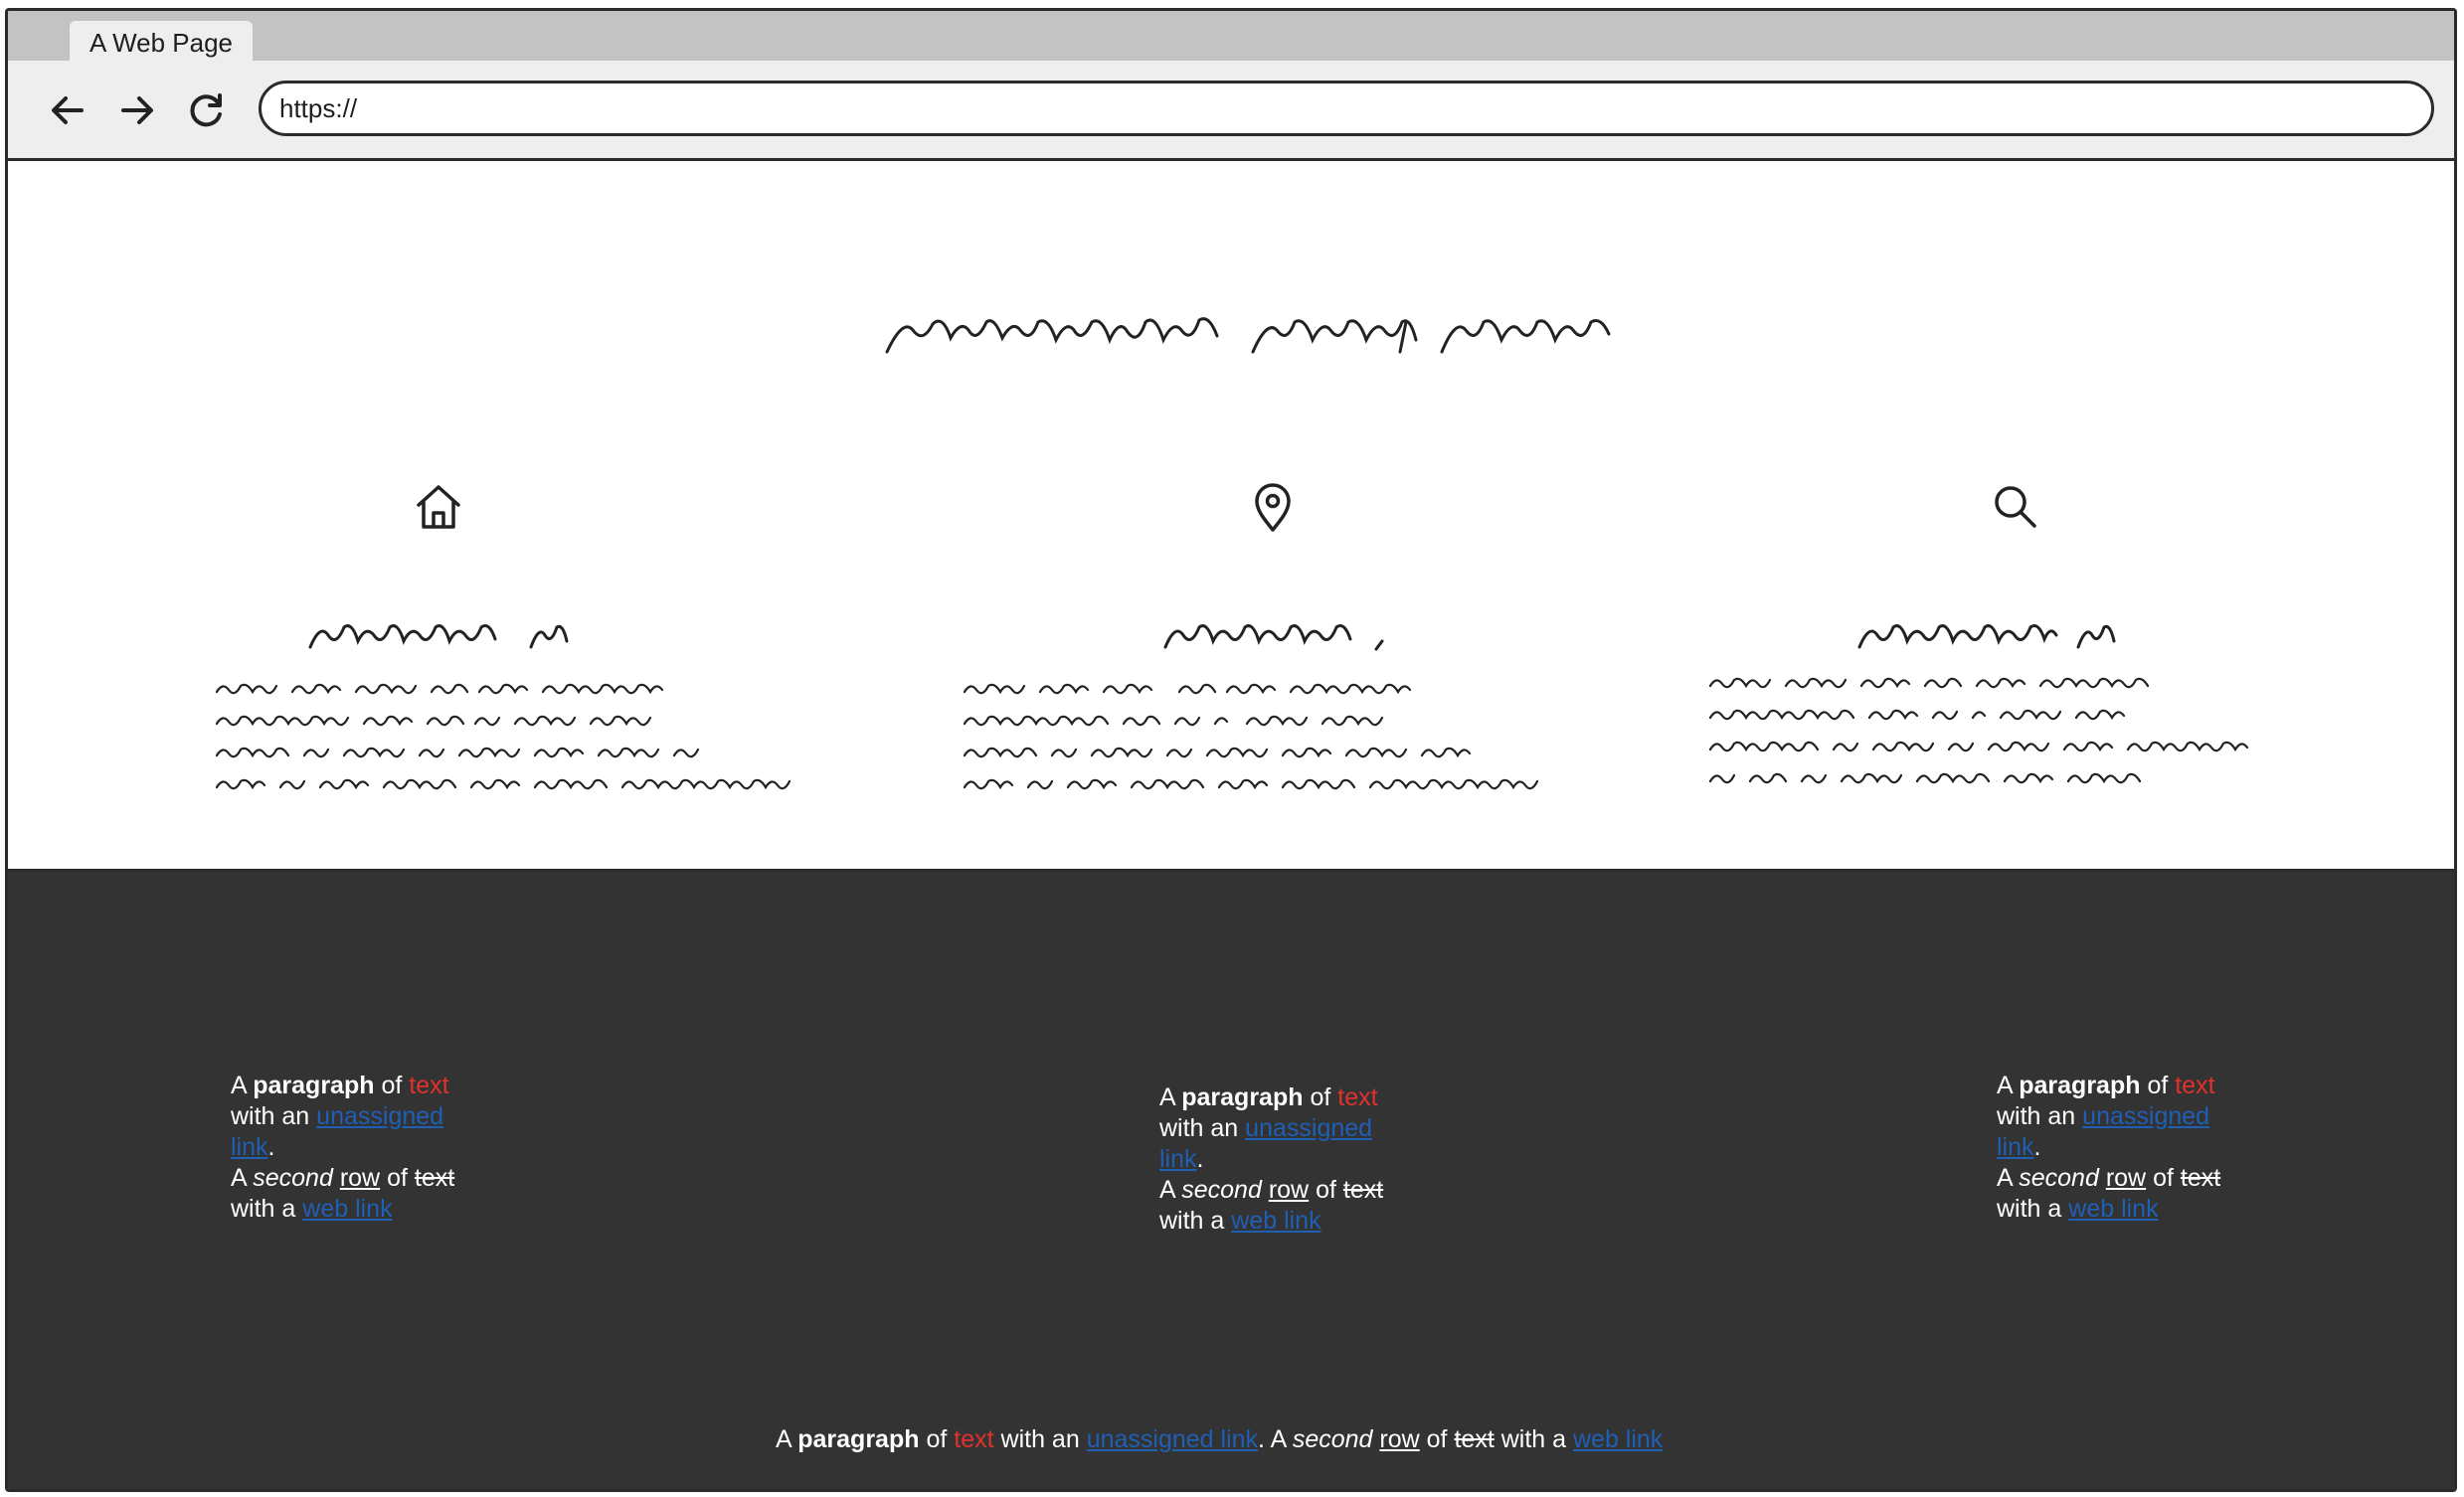 The width and height of the screenshot is (2464, 1497). I want to click on tab-strip: A Web Page, so click(1231, 38).